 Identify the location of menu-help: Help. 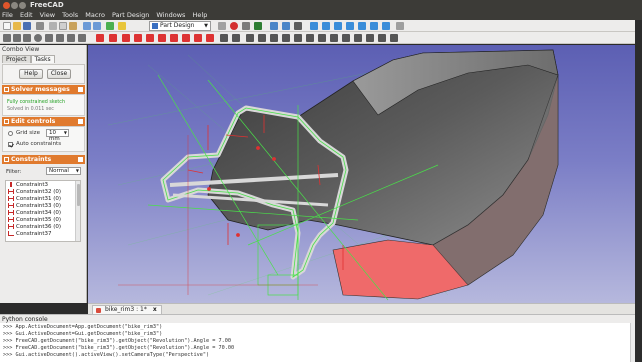
(200, 15).